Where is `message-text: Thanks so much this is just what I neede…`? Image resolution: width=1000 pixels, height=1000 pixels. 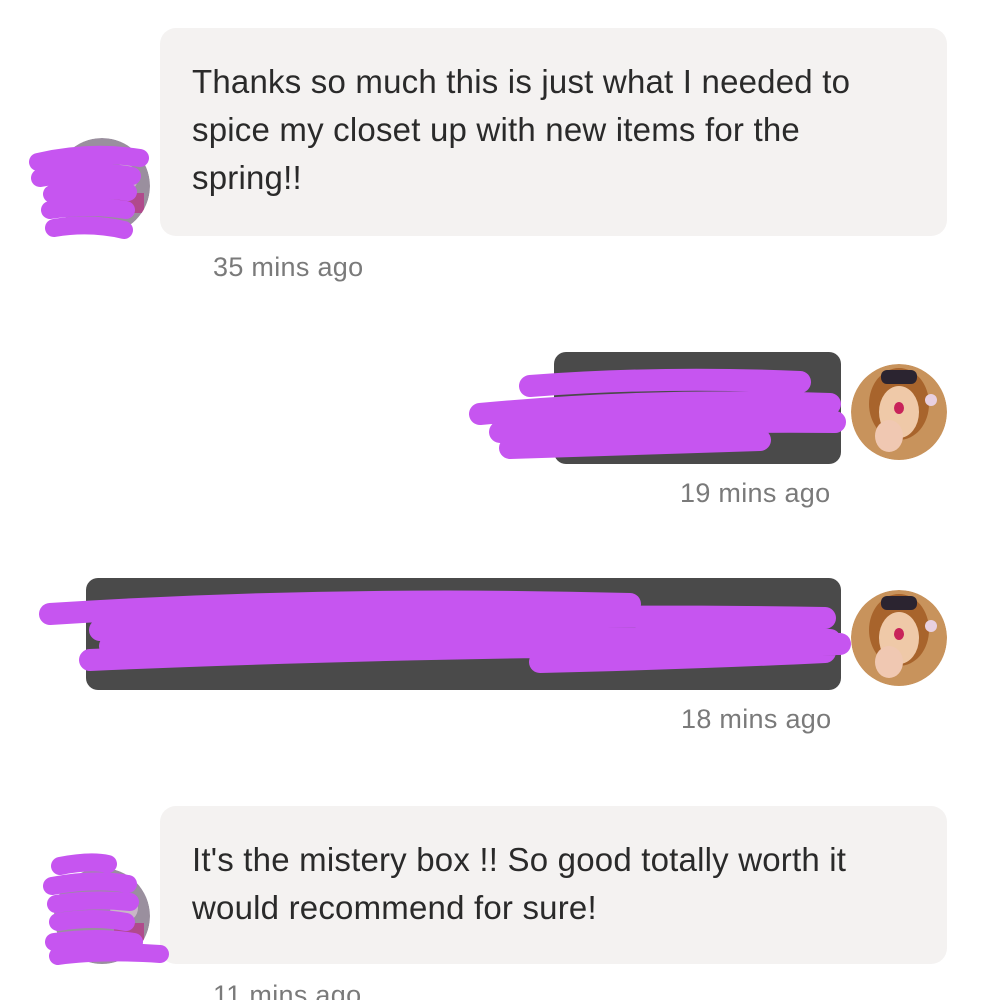
message-text: Thanks so much this is just what I neede… is located at coordinates (521, 129).